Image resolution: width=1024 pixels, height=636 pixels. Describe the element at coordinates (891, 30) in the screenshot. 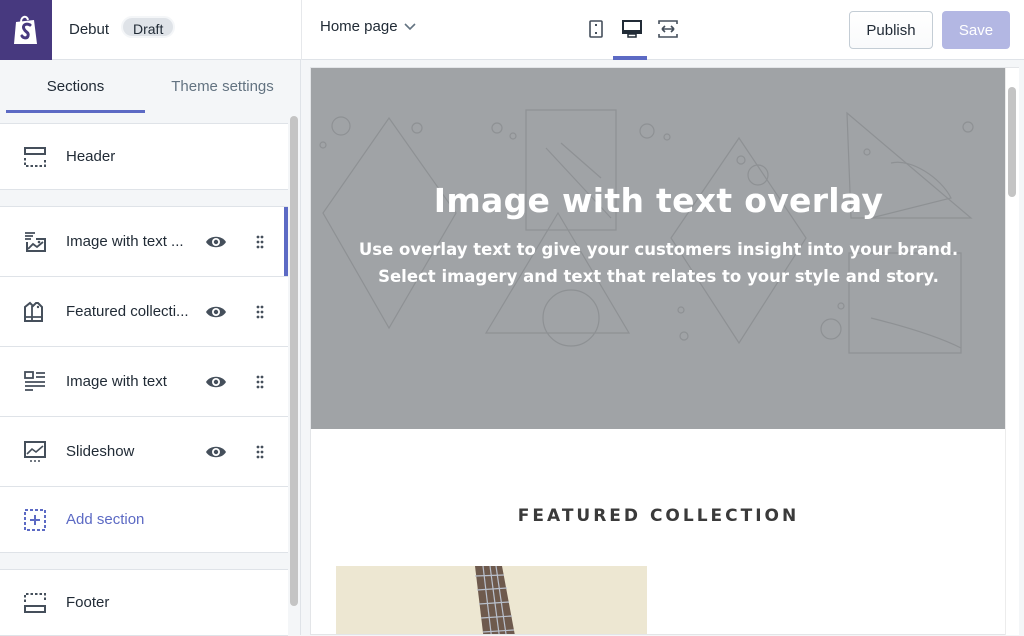

I see `publish-button: Publish` at that location.